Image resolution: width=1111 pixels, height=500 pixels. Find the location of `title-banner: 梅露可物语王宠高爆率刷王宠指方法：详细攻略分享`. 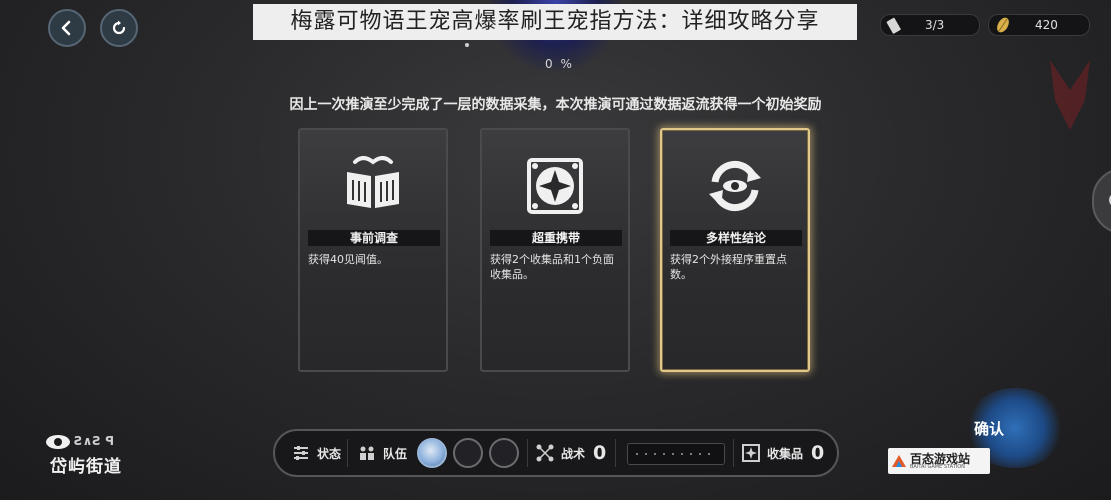

title-banner: 梅露可物语王宠高爆率刷王宠指方法：详细攻略分享 is located at coordinates (555, 22).